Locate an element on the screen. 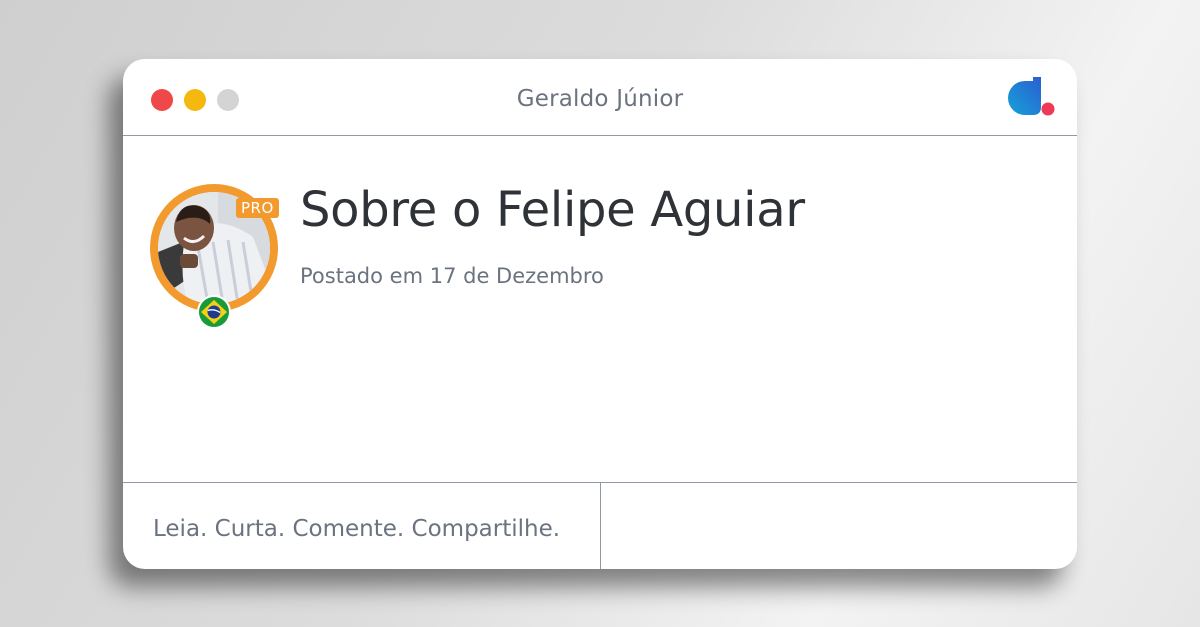  brazil-flag-icon is located at coordinates (214, 312).